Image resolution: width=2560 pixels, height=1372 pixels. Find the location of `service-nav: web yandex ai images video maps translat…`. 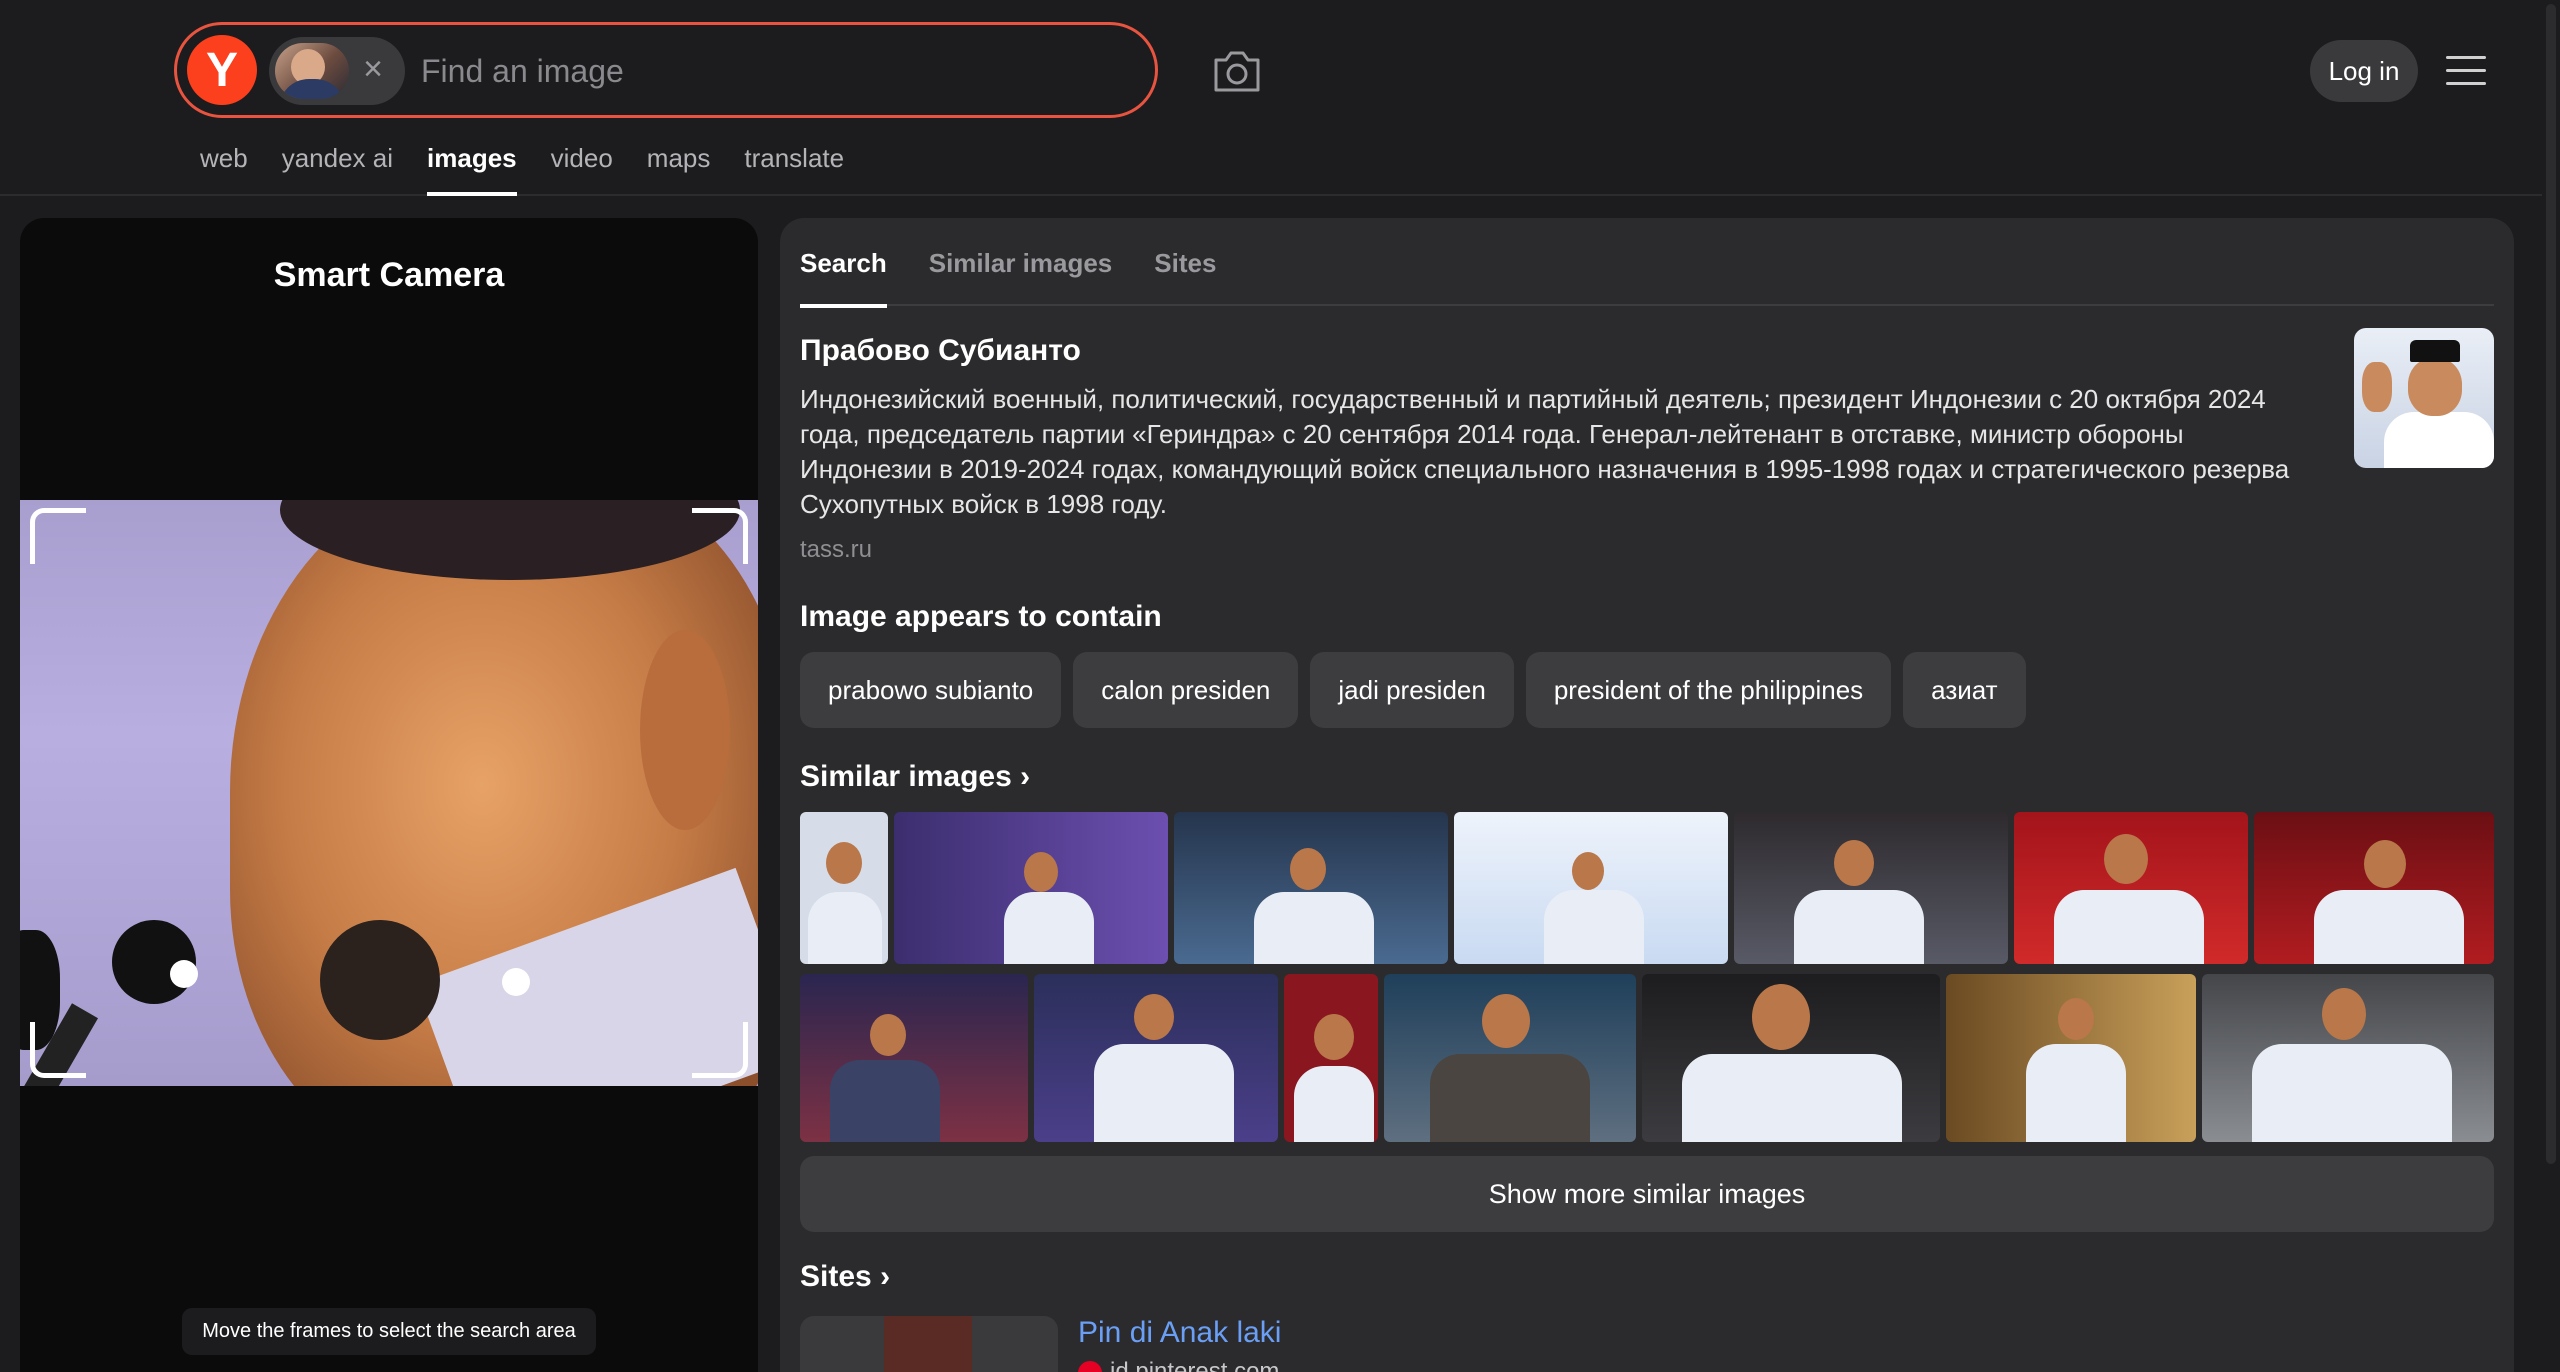

service-nav: web yandex ai images video maps translat… is located at coordinates (530, 168).